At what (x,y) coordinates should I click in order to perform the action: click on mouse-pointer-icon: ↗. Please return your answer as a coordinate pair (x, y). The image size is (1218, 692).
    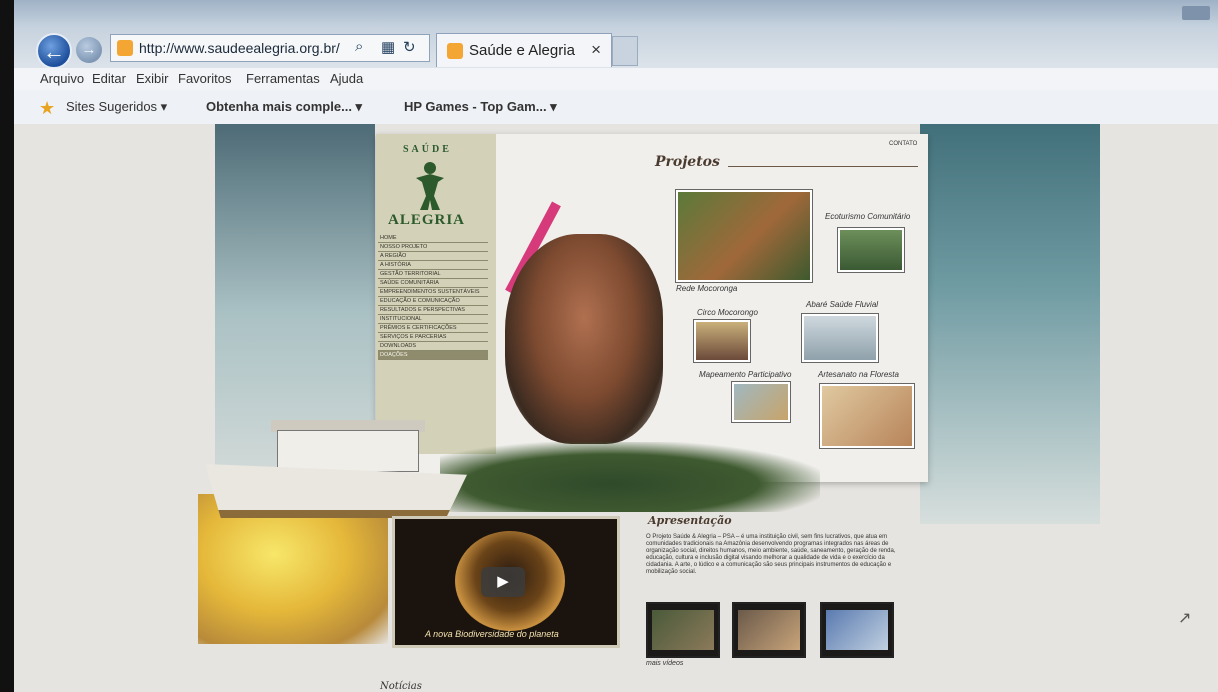
    Looking at the image, I should click on (1185, 618).